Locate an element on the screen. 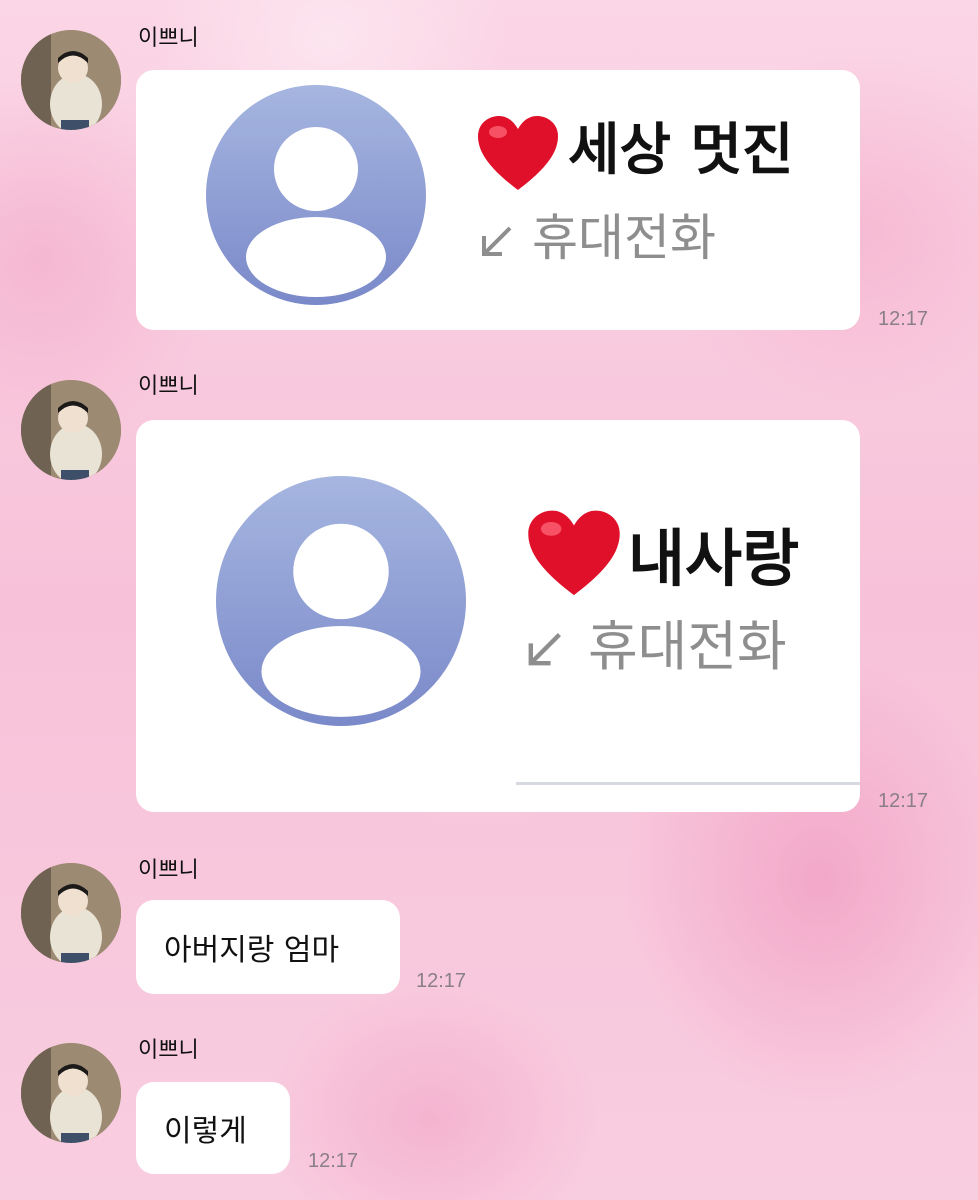  contact-name: 내사랑 is located at coordinates (714, 558).